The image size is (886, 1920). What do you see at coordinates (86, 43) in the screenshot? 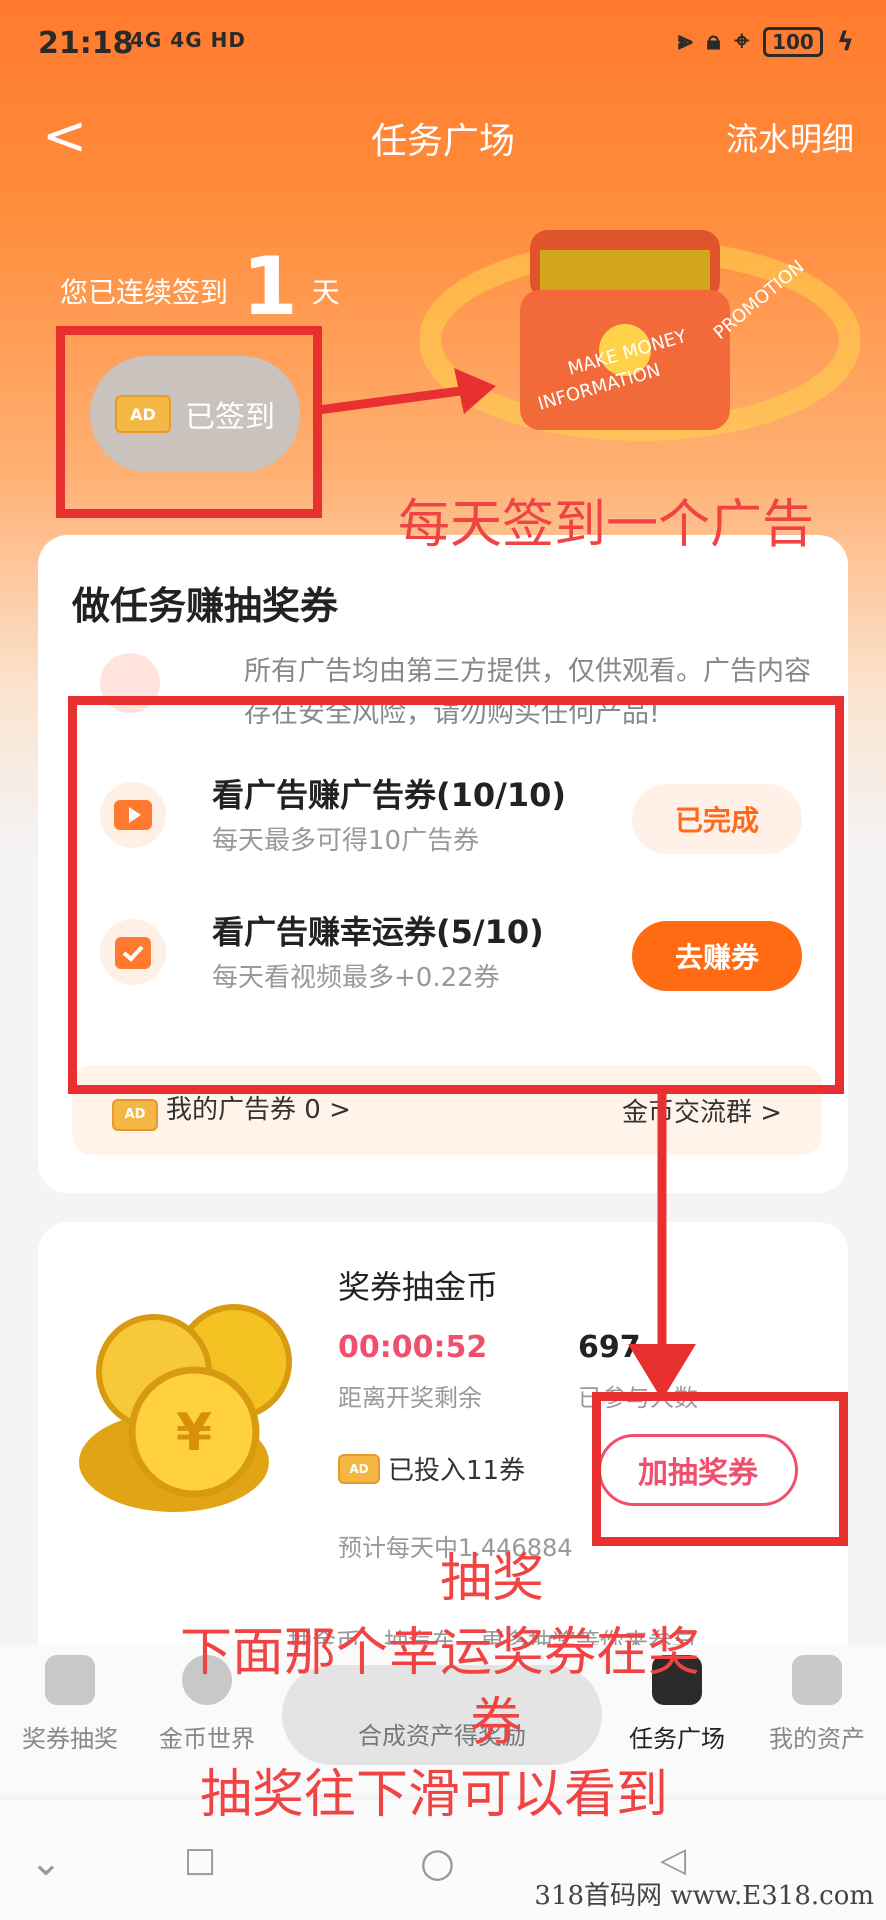
I see `status-time: 21:18` at bounding box center [86, 43].